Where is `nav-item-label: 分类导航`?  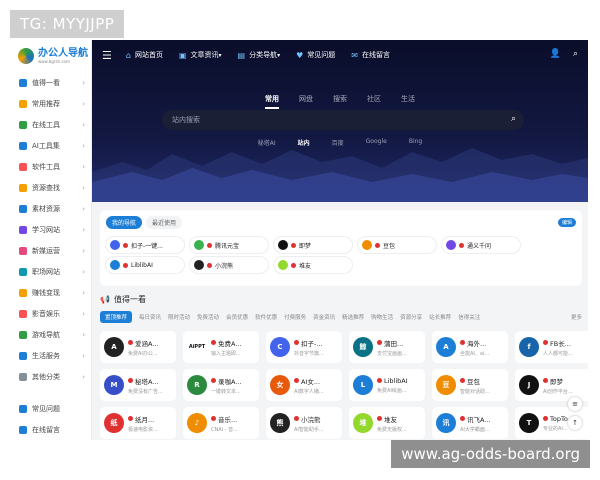 nav-item-label: 分类导航 is located at coordinates (263, 55).